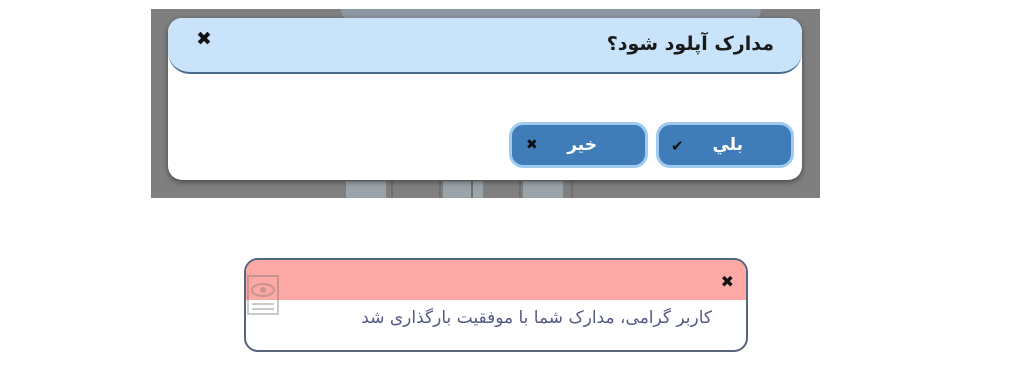  Describe the element at coordinates (263, 295) in the screenshot. I see `document-eye-icon` at that location.